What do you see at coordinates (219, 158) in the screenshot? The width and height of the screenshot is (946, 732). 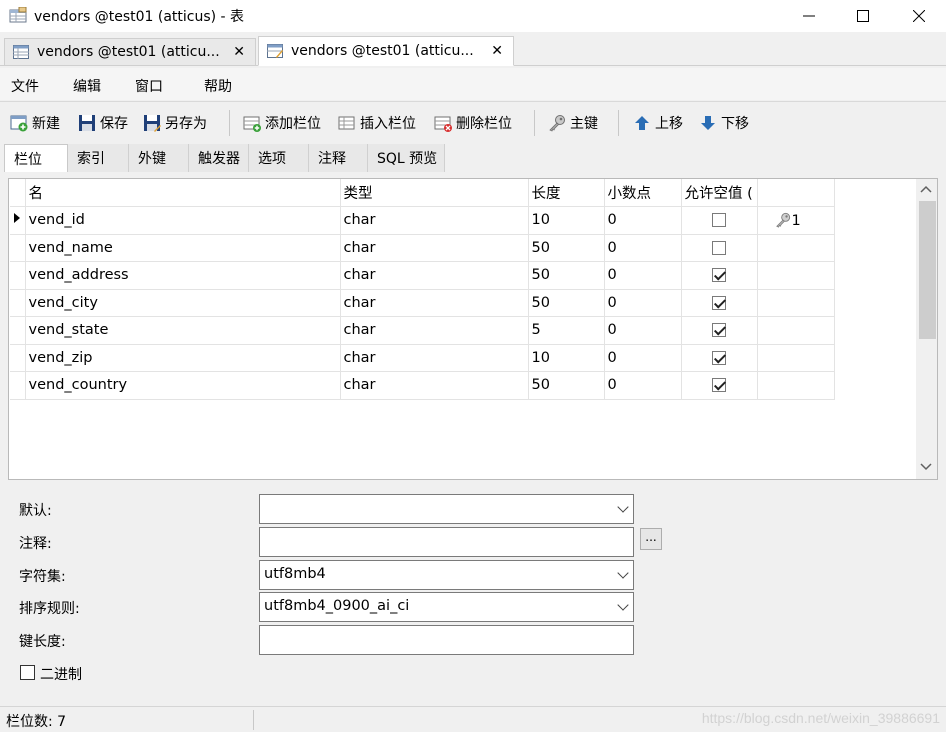 I see `tab-triggers: 触发器` at bounding box center [219, 158].